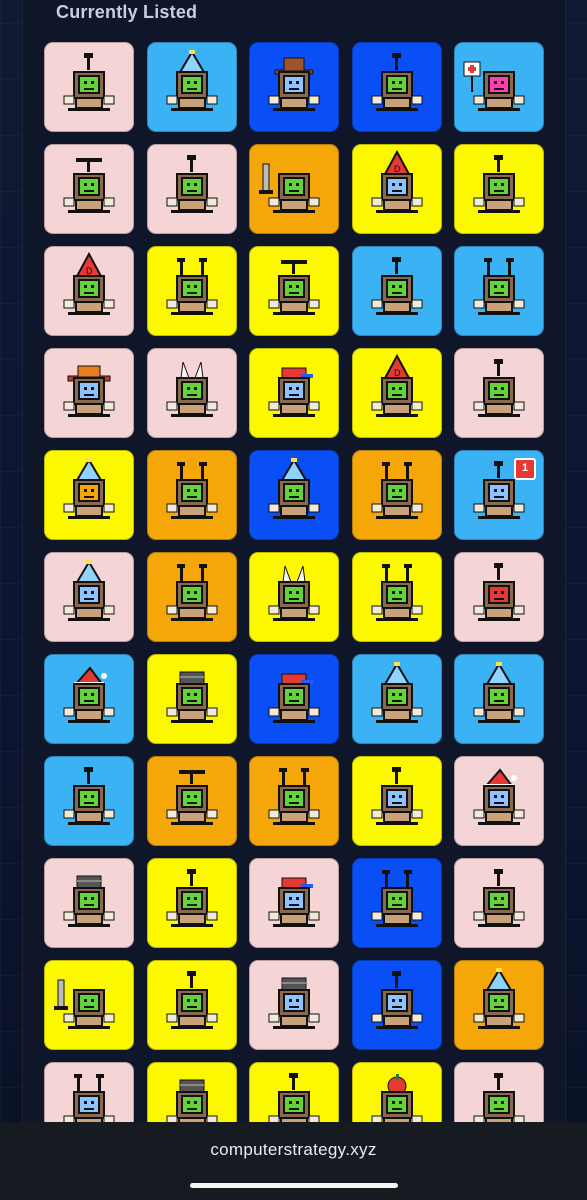 The image size is (587, 1200). What do you see at coordinates (127, 12) in the screenshot?
I see `section-title: Currently Listed` at bounding box center [127, 12].